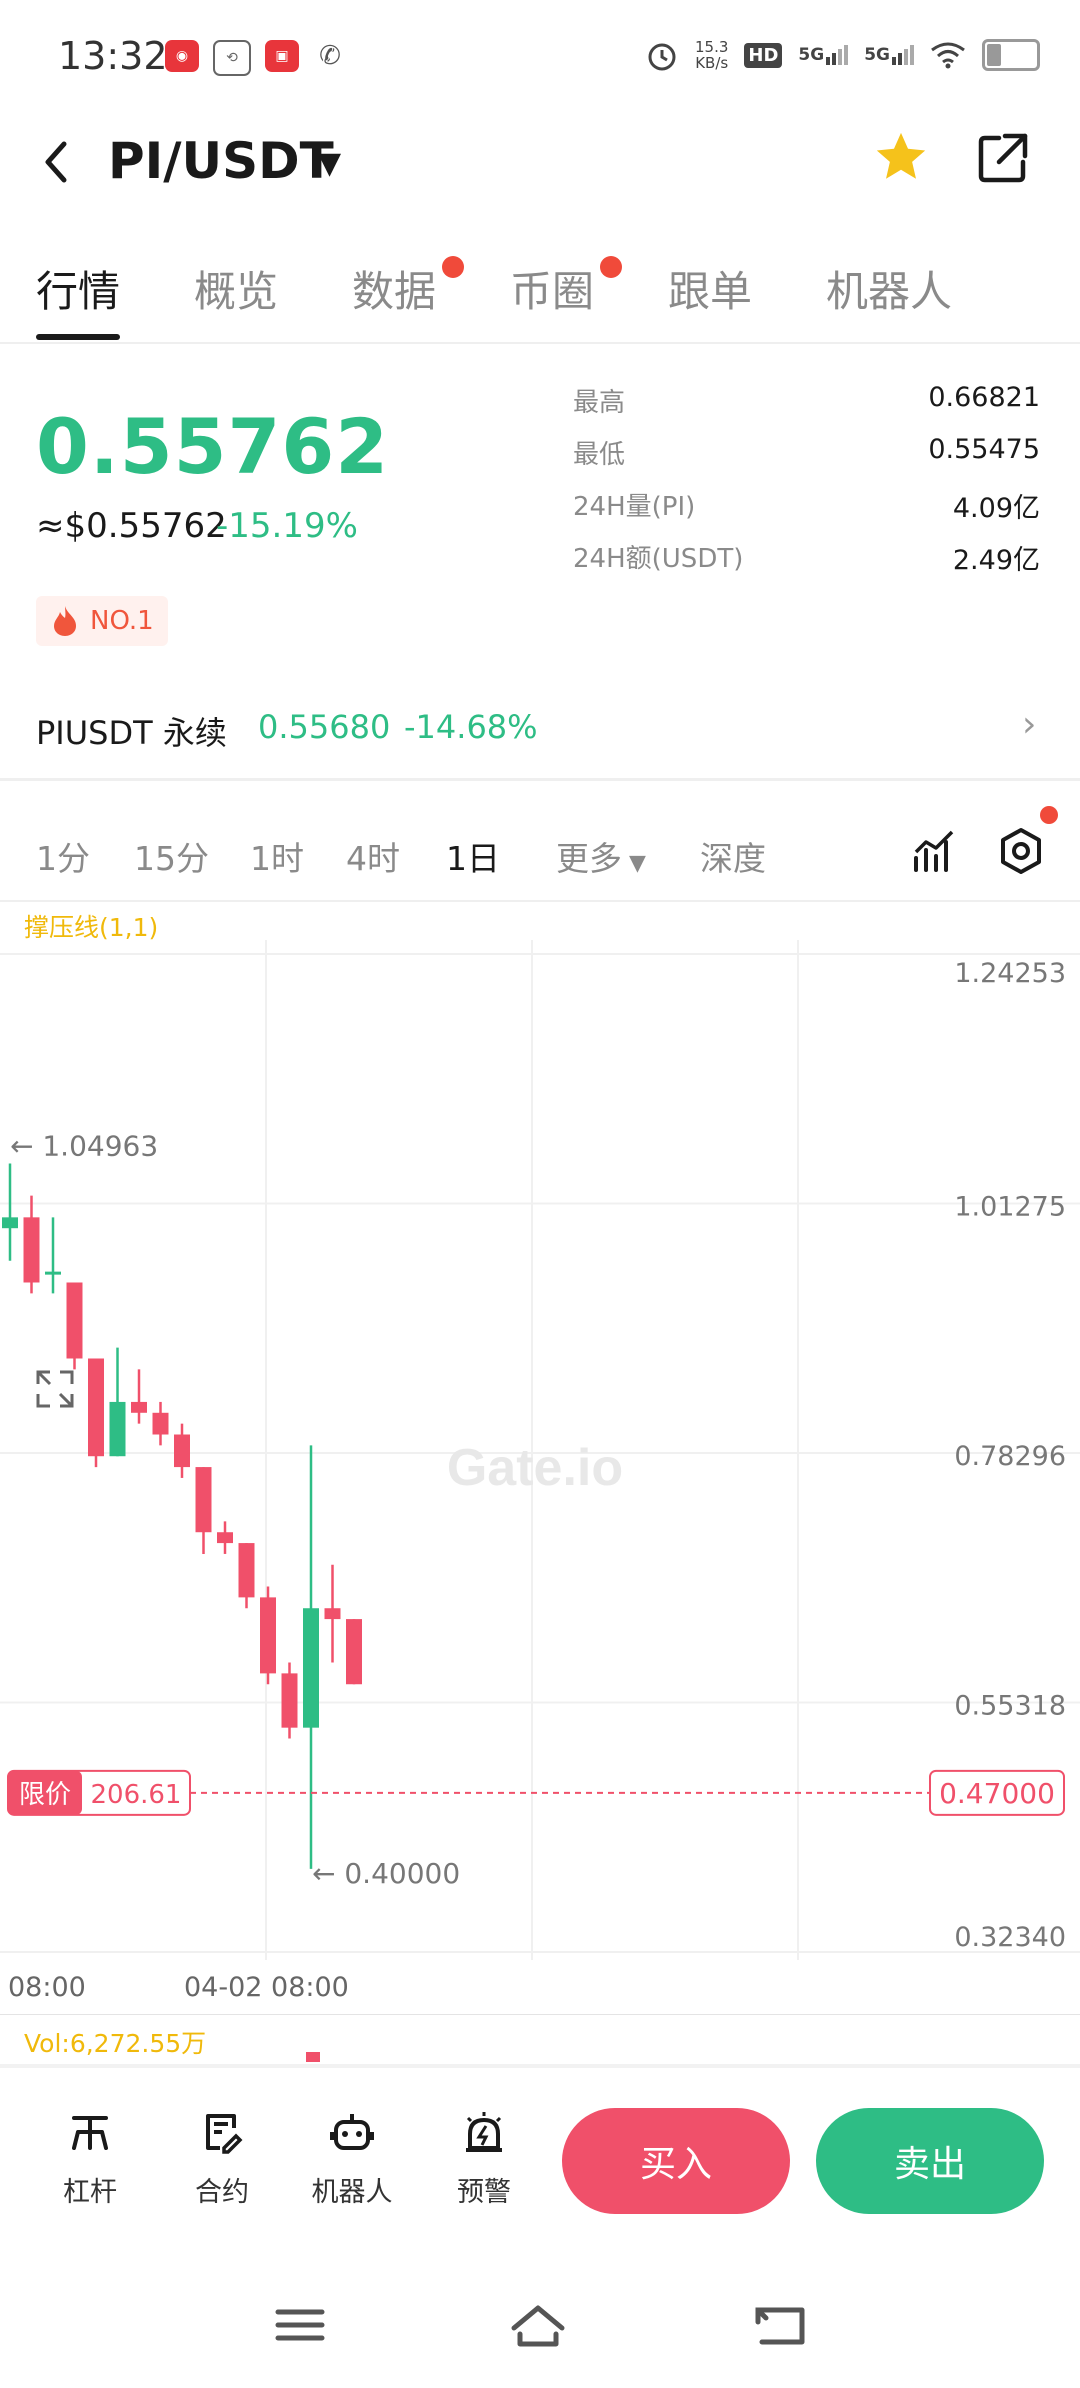 The image size is (1080, 2388). Describe the element at coordinates (540, 2014) in the screenshot. I see `vol-divider` at that location.